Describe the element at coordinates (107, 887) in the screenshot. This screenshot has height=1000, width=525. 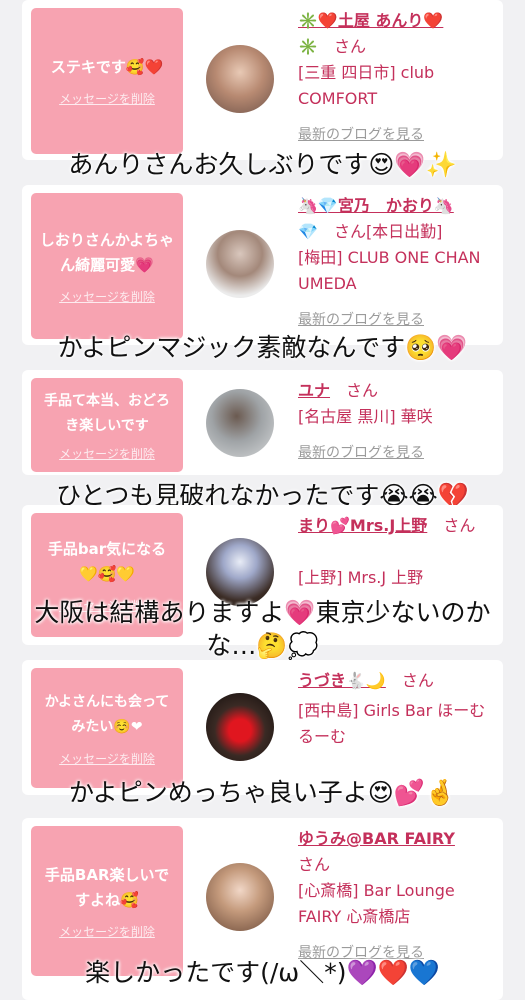
I see `message-text: 手品BAR楽しいですよね🥰` at that location.